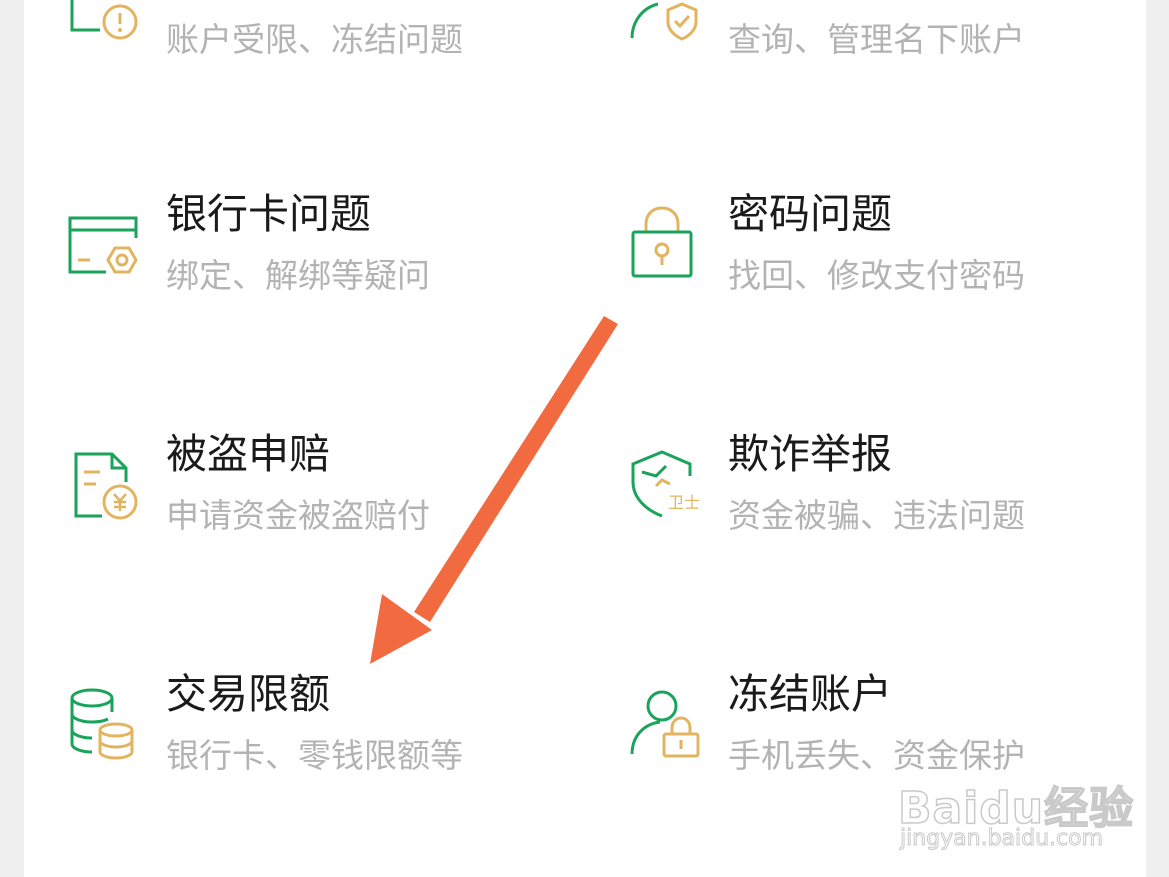 The image size is (1169, 877). I want to click on lock-icon, so click(668, 235).